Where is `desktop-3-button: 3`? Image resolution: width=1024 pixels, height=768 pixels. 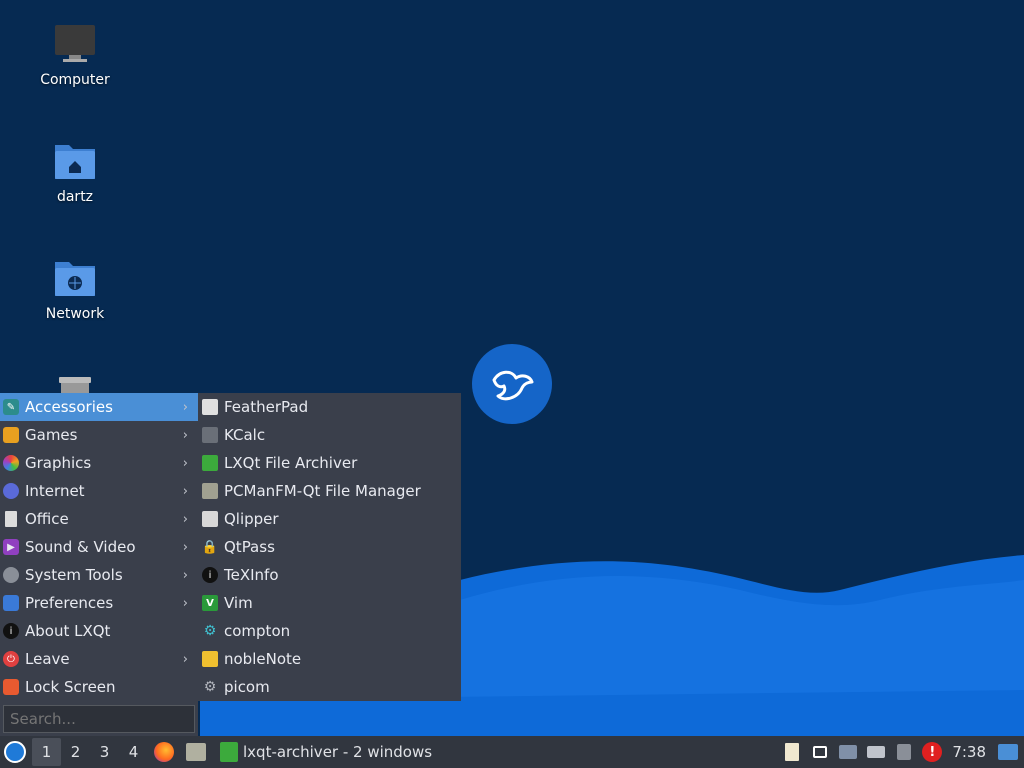
desktop-3-button: 3 is located at coordinates (104, 752).